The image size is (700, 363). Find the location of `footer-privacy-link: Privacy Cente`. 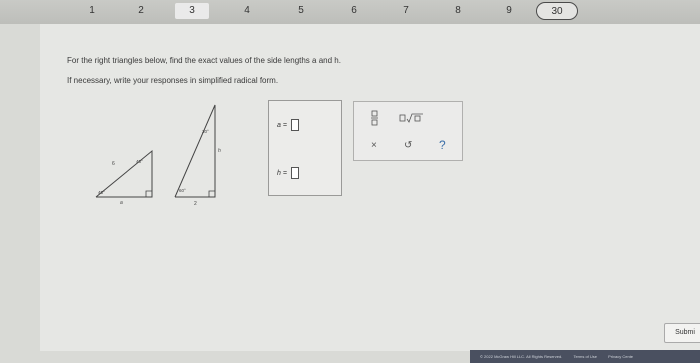

footer-privacy-link: Privacy Cente is located at coordinates (620, 356).